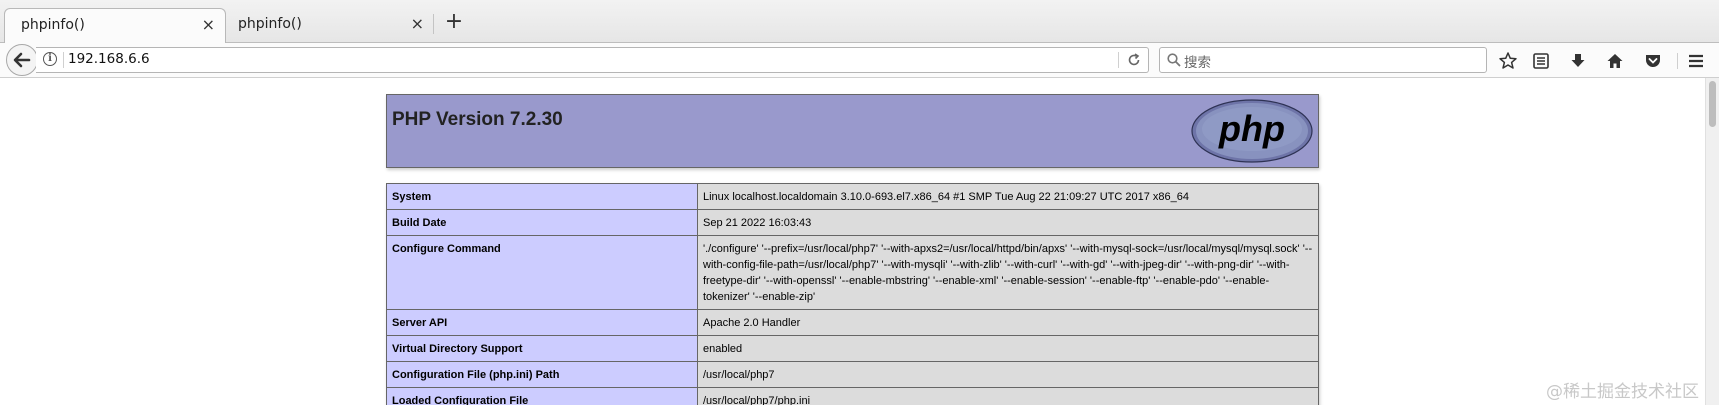 This screenshot has height=405, width=1719. I want to click on row-value: Sep 21 2022 16:03:43, so click(1008, 222).